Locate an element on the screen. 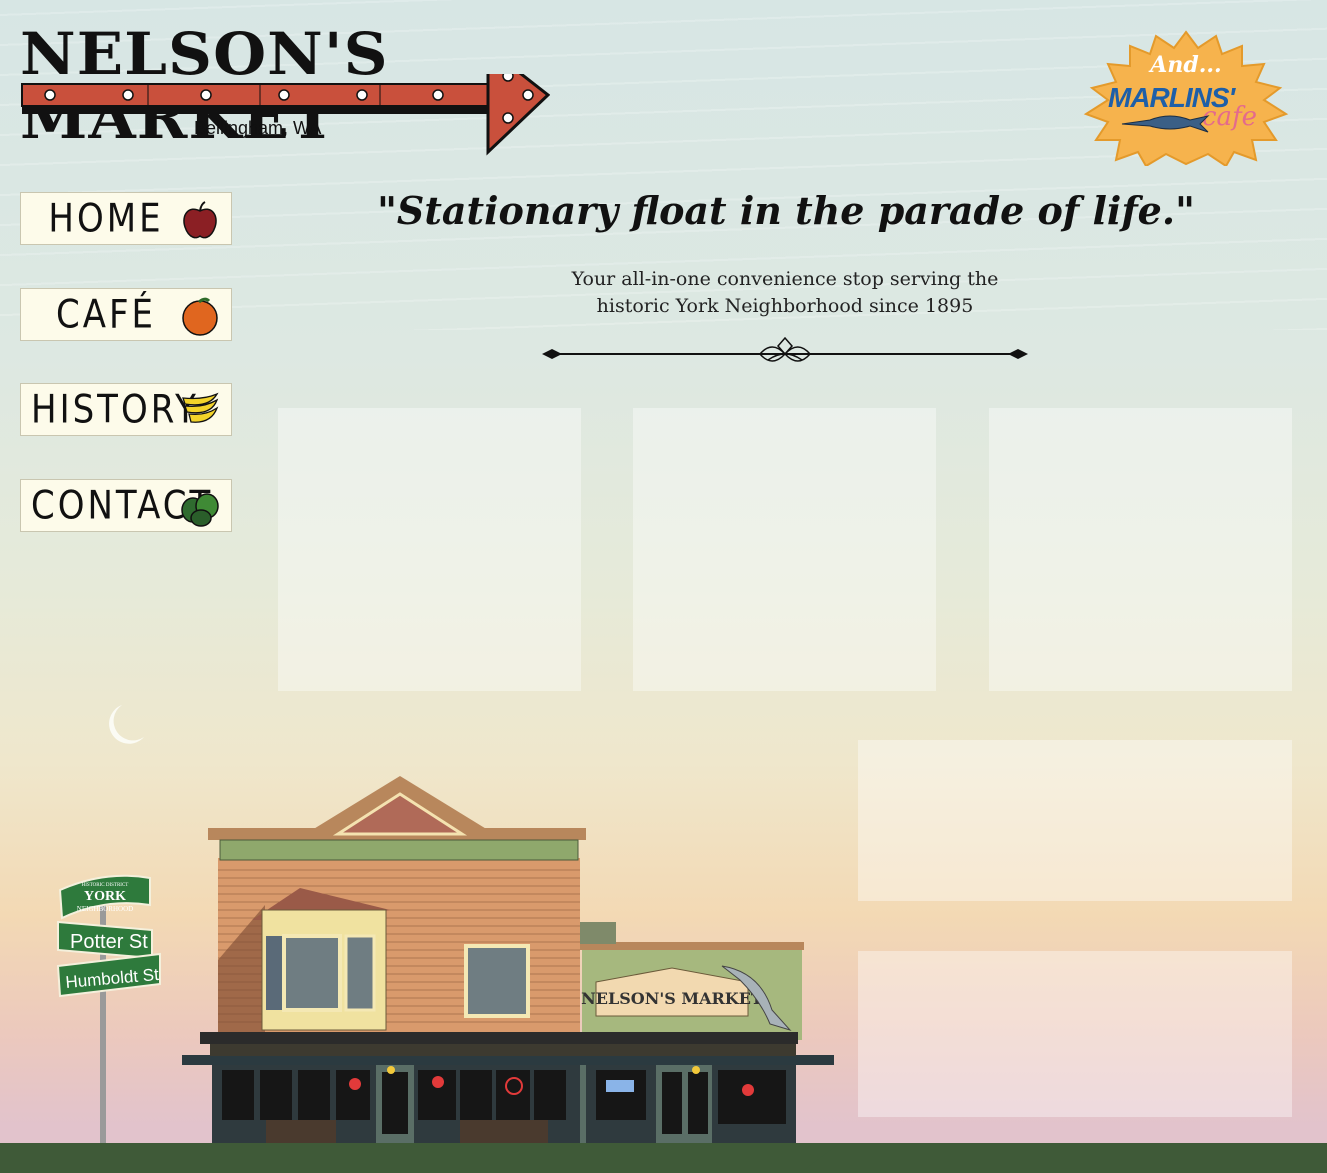 The height and width of the screenshot is (1173, 1327). nav-contact-button: CONTACT is located at coordinates (126, 505).